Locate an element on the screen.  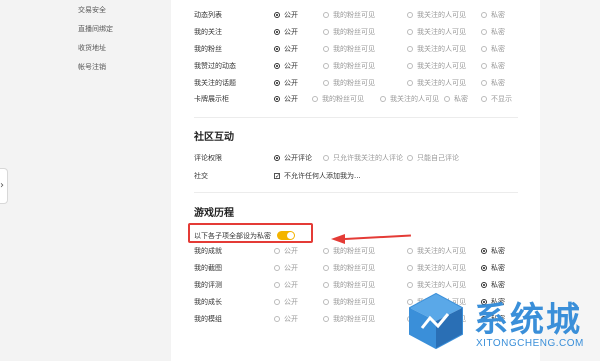
comment-option: 公开评论 is located at coordinates (293, 158).